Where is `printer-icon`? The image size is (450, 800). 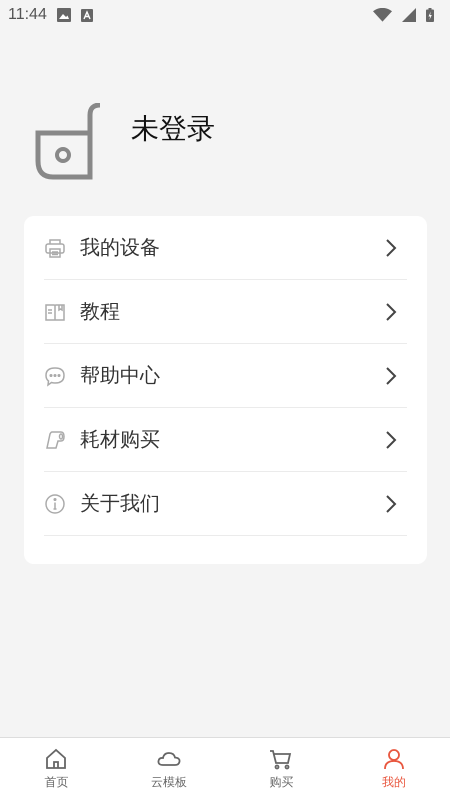 printer-icon is located at coordinates (55, 247).